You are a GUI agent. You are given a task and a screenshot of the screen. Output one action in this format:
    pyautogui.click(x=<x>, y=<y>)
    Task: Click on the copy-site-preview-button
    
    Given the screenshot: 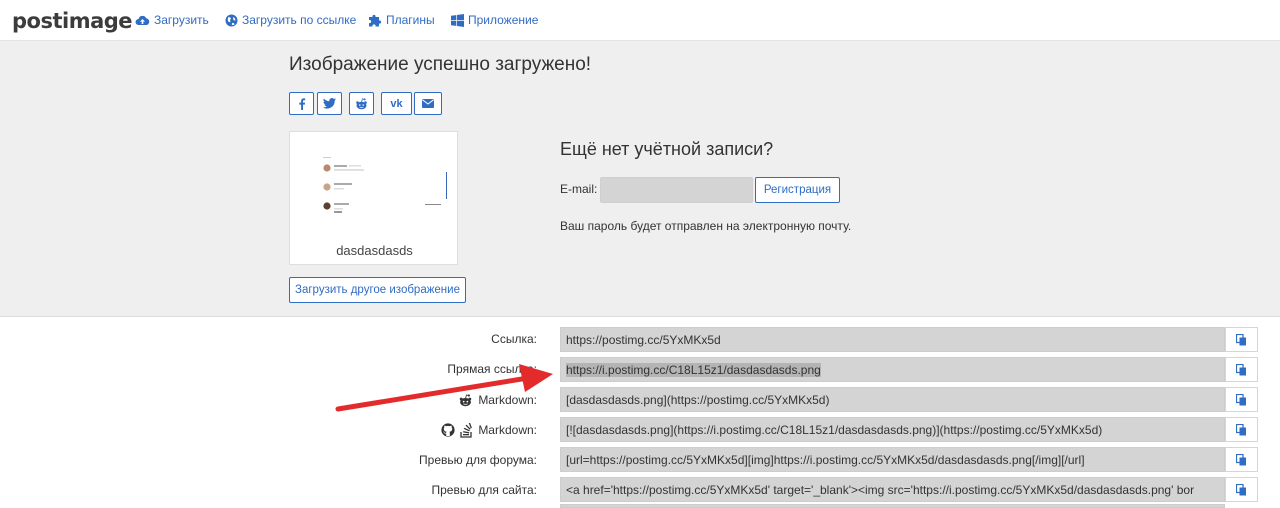 What is the action you would take?
    pyautogui.click(x=1241, y=489)
    